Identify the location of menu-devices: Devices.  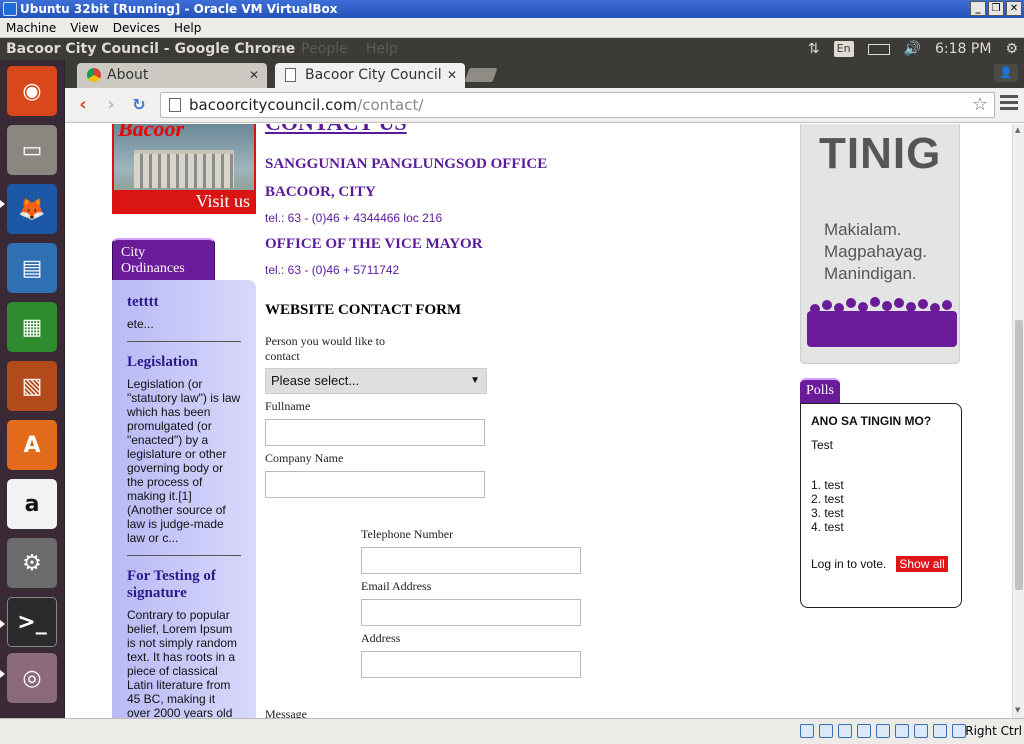
(136, 27).